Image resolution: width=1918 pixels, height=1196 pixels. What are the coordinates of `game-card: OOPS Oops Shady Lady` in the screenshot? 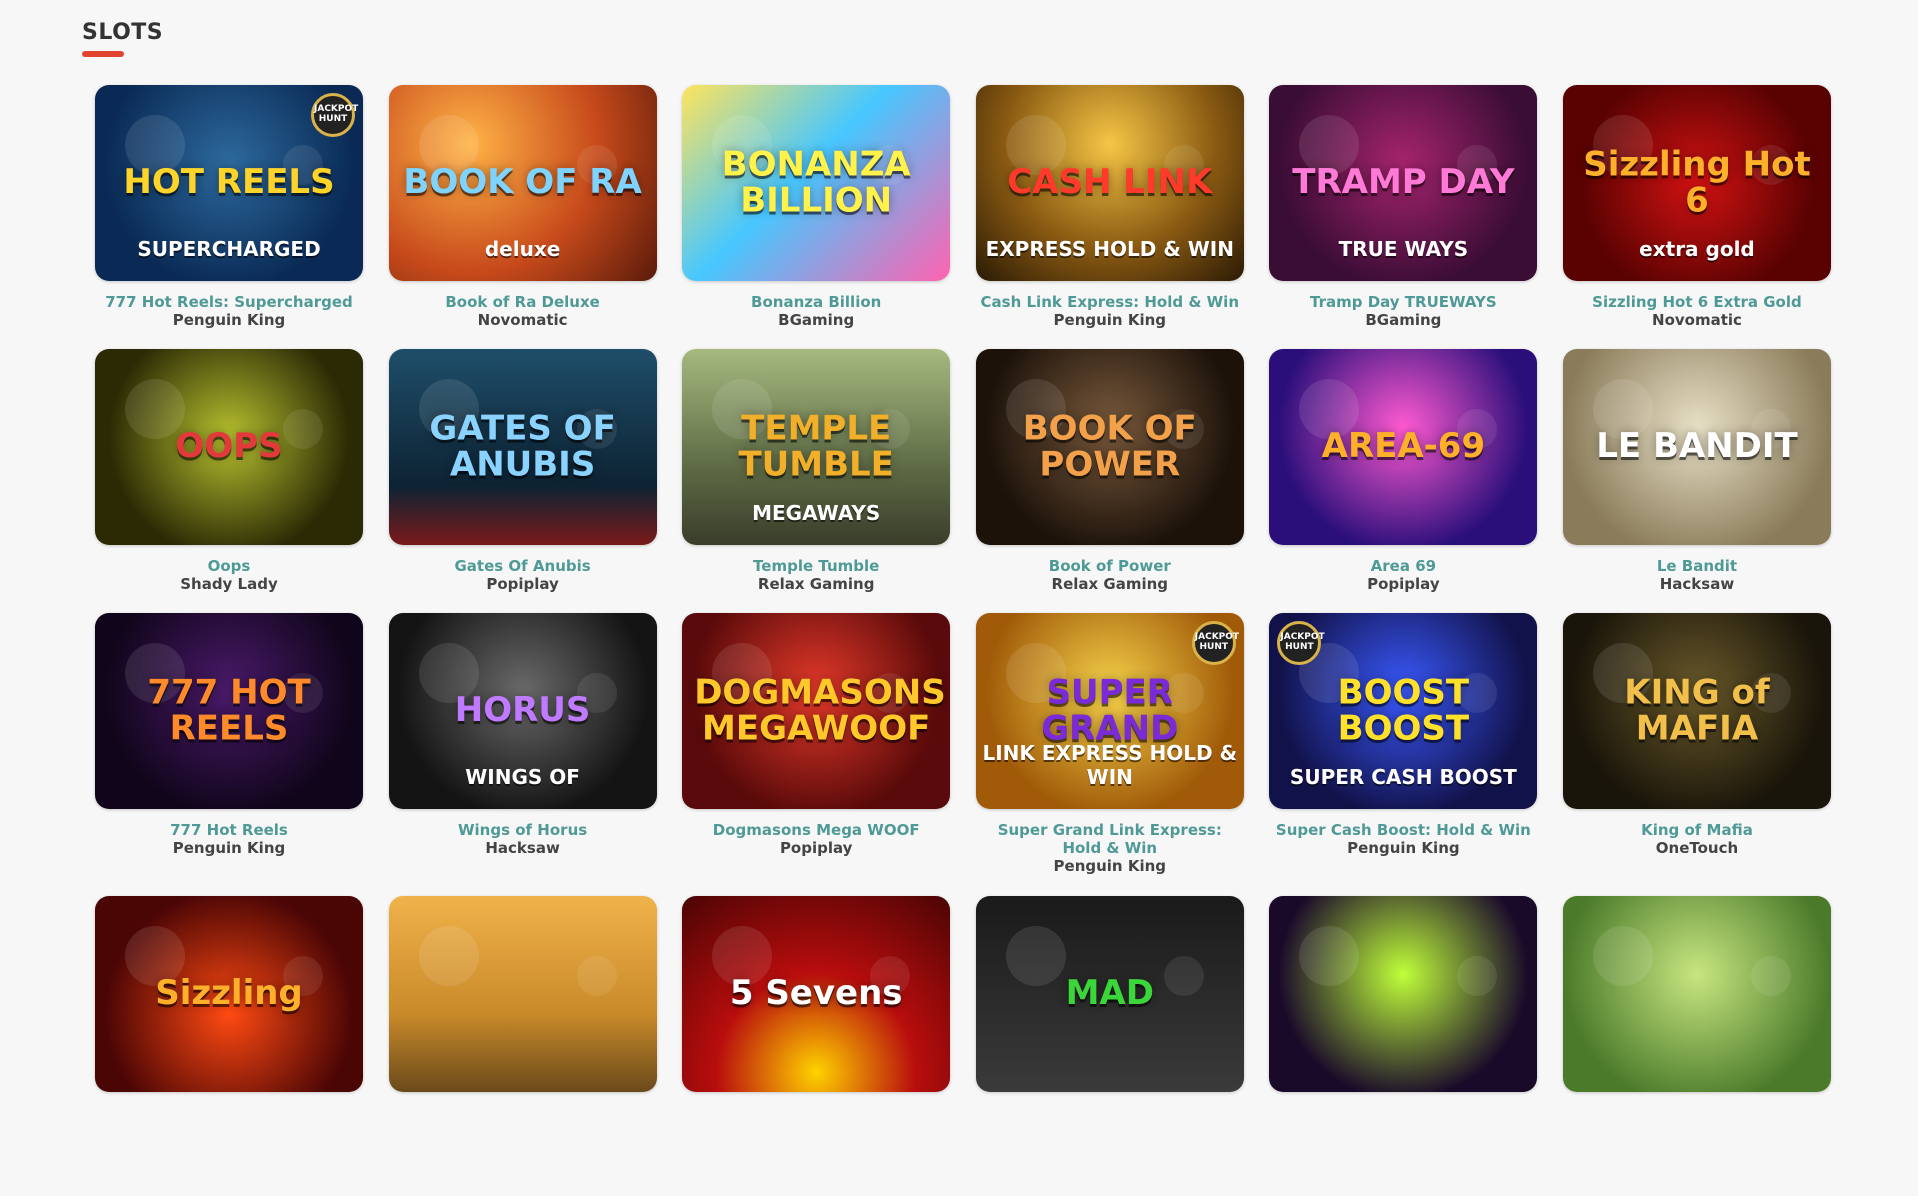 It's located at (229, 481).